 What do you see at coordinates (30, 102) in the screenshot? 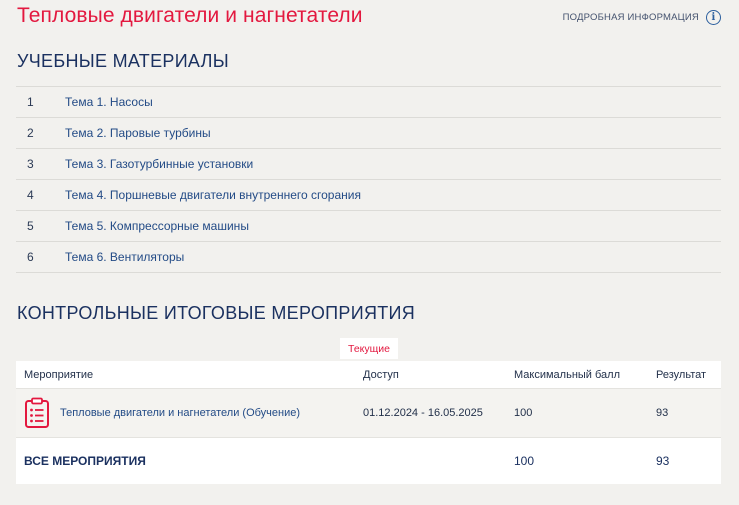
I see `material-number: 1` at bounding box center [30, 102].